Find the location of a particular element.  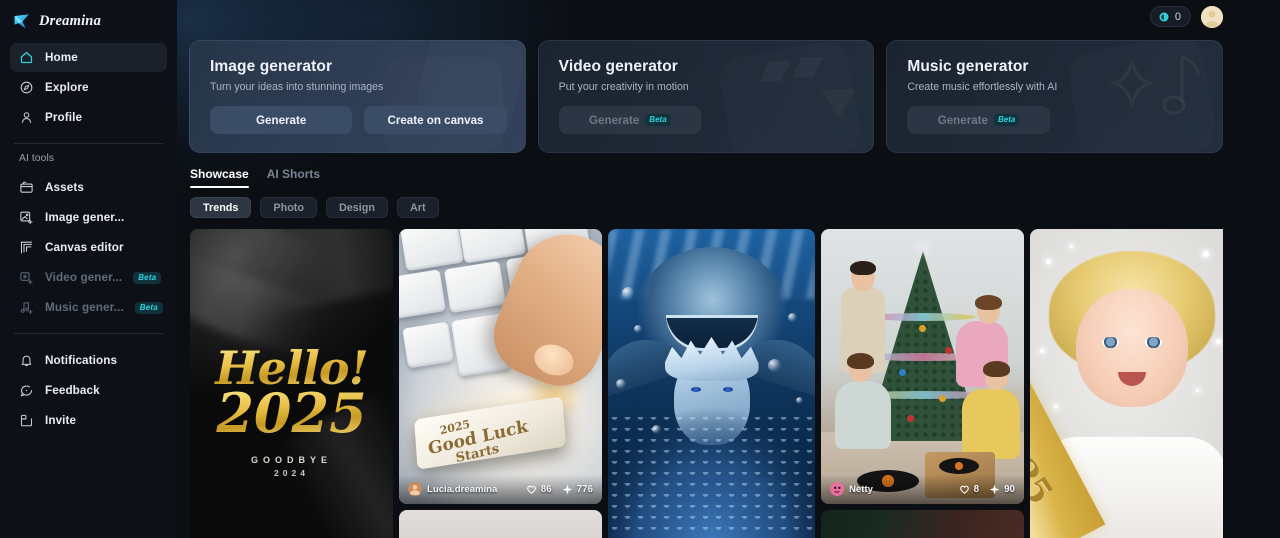

sidebar-primary-nav: Home Explore Profile is located at coordinates (88, 87).